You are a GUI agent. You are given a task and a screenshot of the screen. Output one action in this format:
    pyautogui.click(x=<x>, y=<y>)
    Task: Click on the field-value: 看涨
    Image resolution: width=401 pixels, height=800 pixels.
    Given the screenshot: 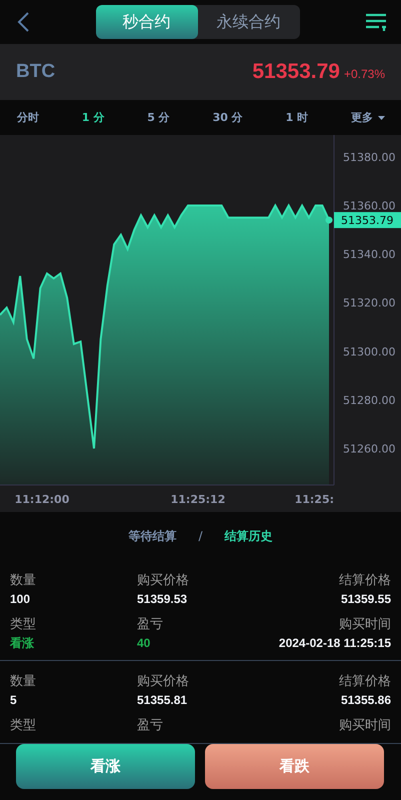 What is the action you would take?
    pyautogui.click(x=22, y=643)
    